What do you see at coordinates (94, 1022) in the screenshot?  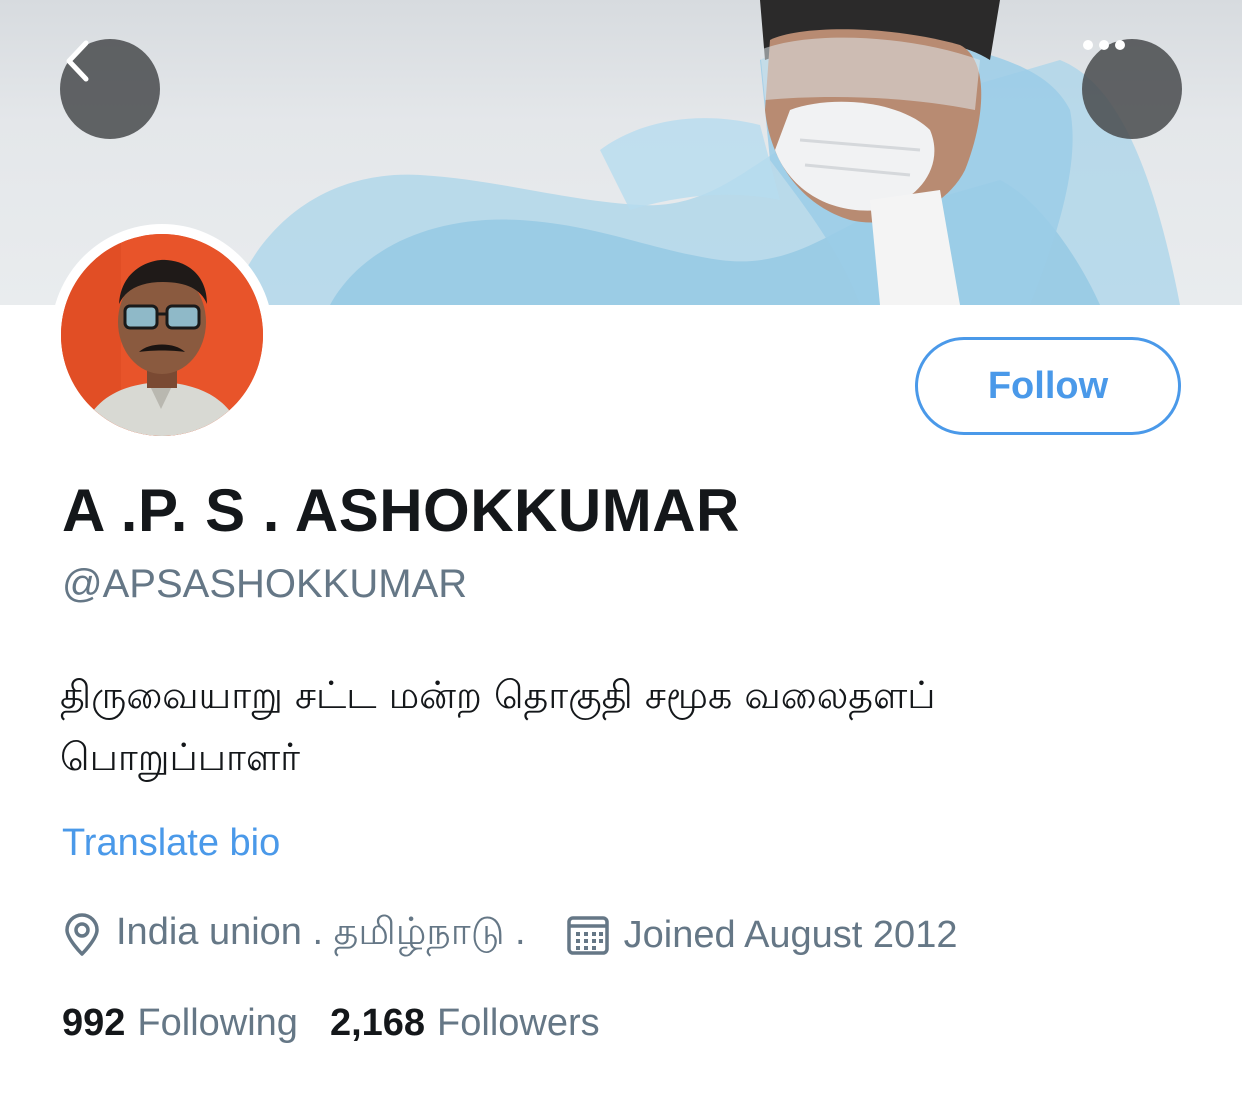 I see `following-count: 992` at bounding box center [94, 1022].